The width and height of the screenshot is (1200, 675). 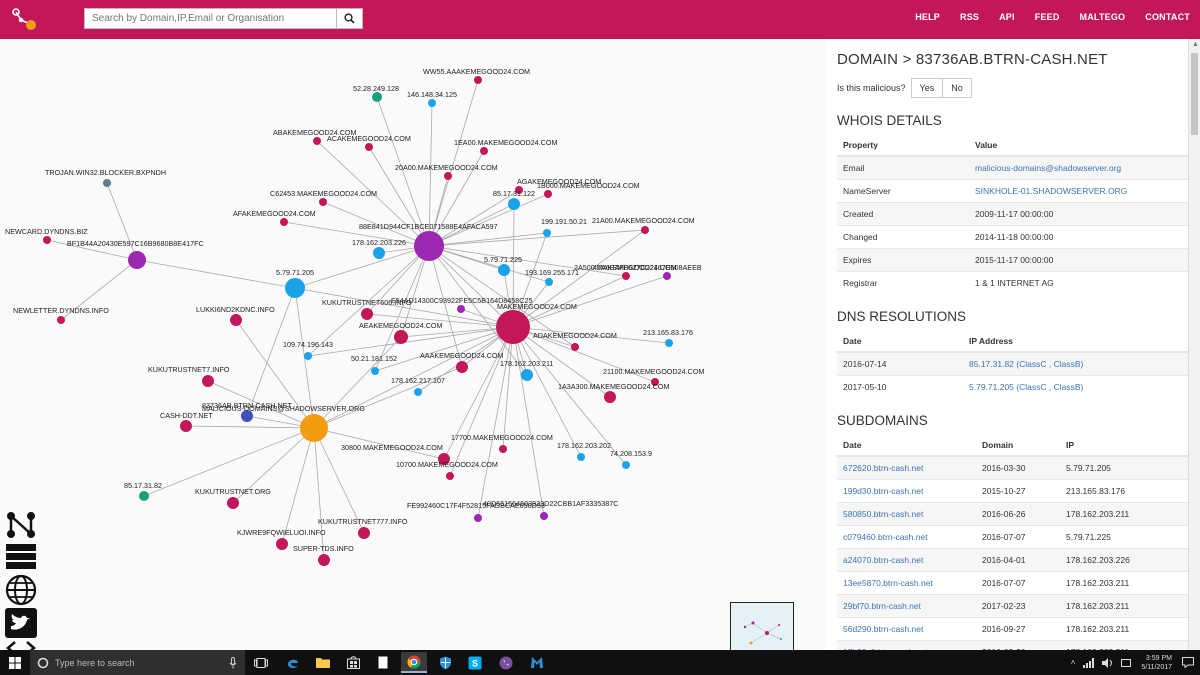 I want to click on graph-node-label: 1EA00.MAKEMEGOOD24.COM, so click(x=505, y=142).